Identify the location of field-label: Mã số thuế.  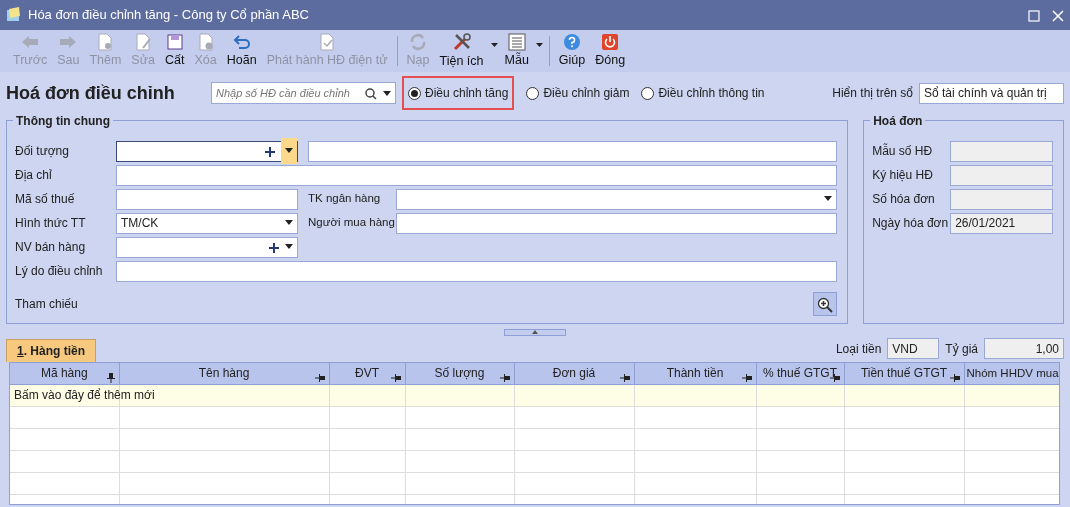
(45, 199).